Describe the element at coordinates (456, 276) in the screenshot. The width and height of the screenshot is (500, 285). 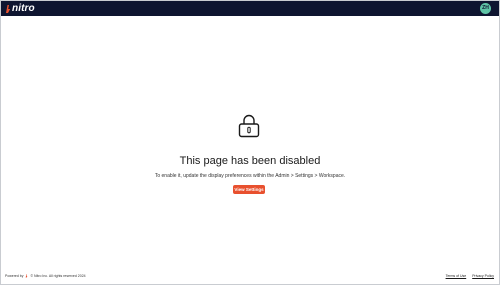
I see `terms-of-use-link: Terms of Use` at that location.